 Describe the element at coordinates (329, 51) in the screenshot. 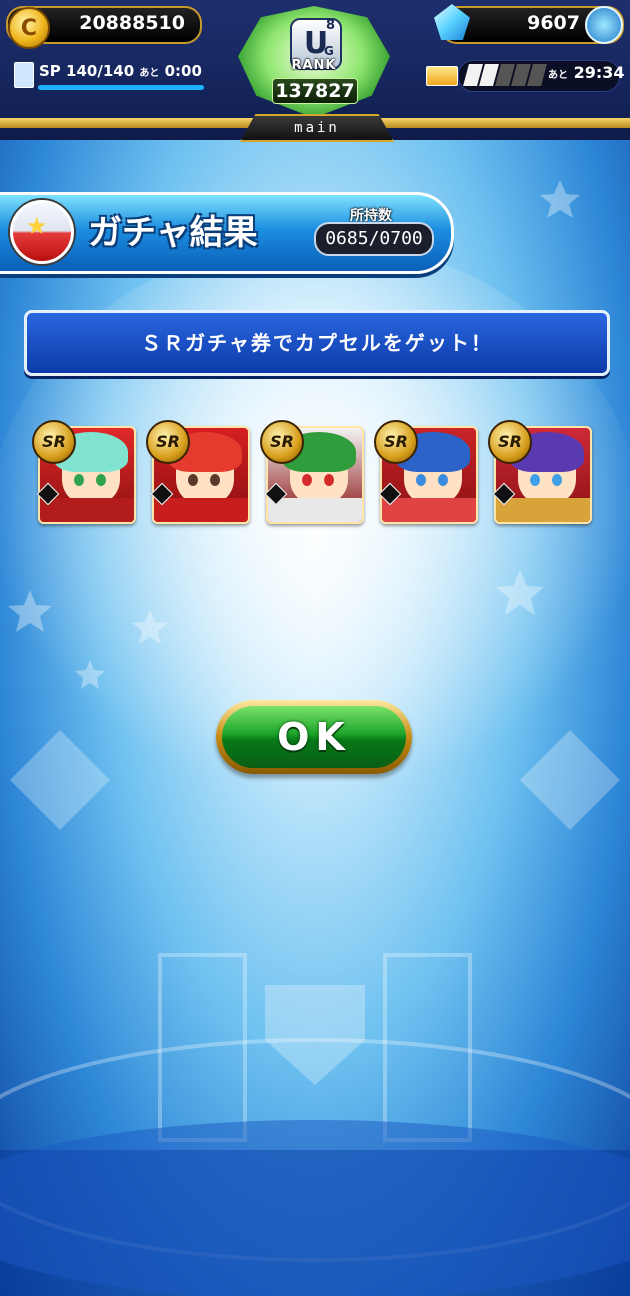

I see `rank-sub2: G` at that location.